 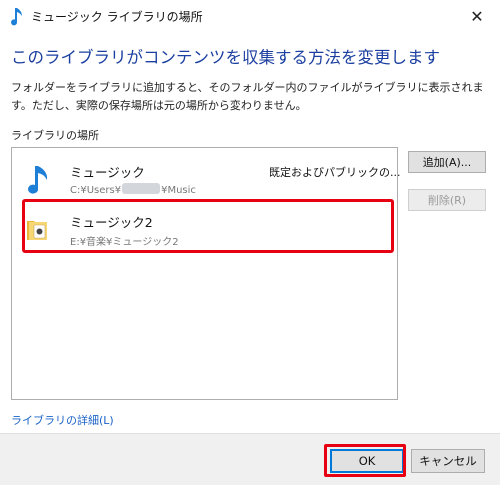 I want to click on item-path: C:¥Users¥ ¥Music, so click(x=133, y=189).